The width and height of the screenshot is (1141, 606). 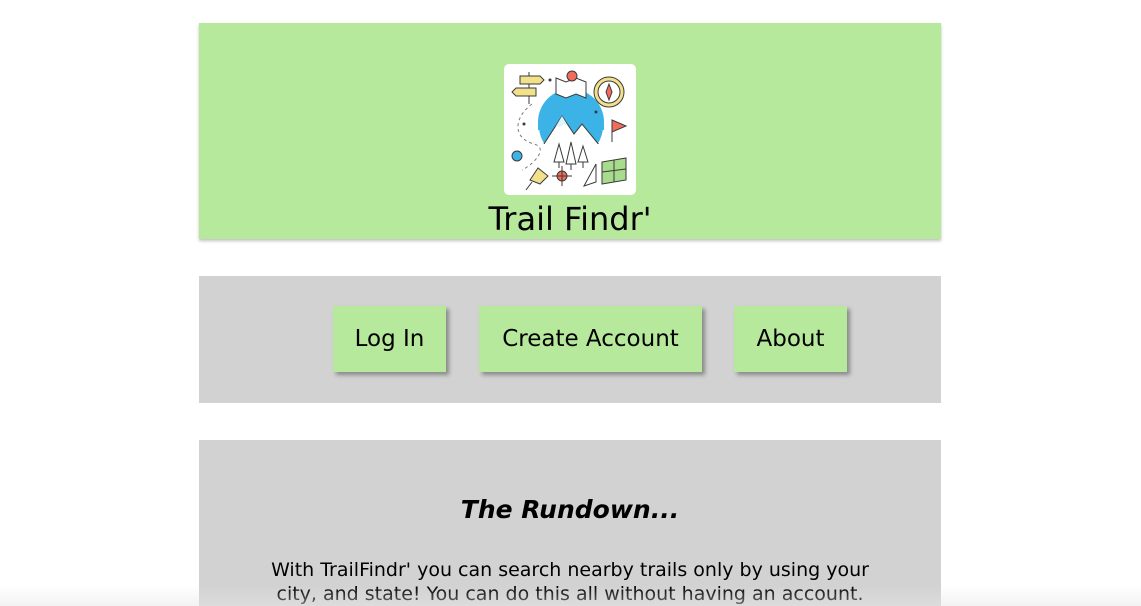 I want to click on trail-map-illustration-icon, so click(x=569, y=130).